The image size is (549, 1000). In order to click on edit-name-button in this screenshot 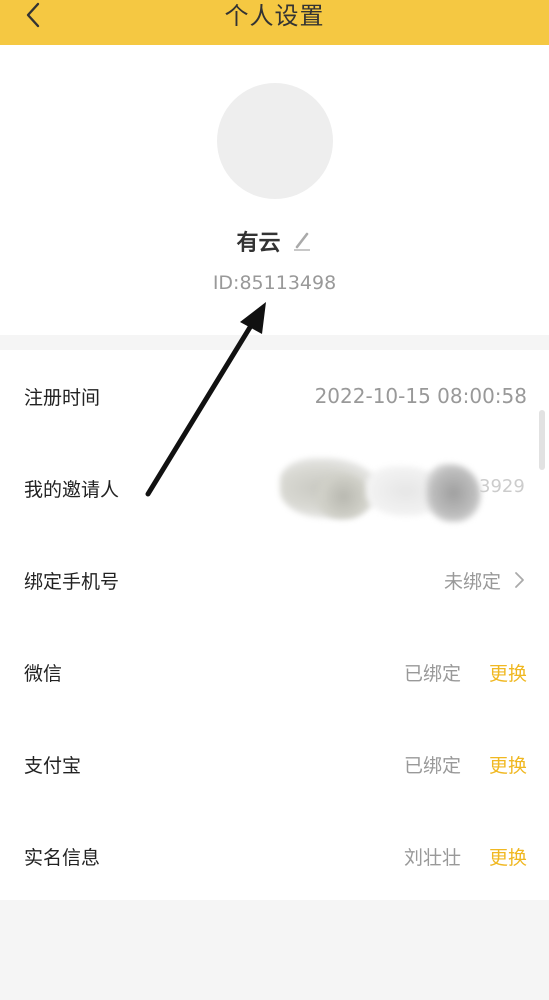, I will do `click(302, 241)`.